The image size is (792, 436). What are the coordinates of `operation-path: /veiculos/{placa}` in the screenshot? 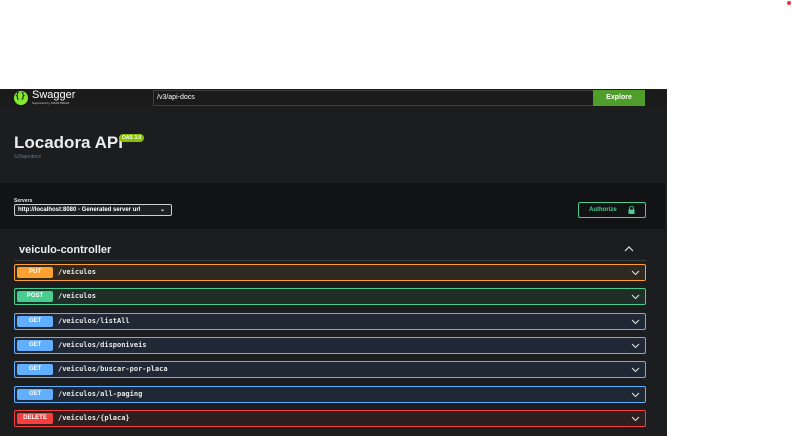 It's located at (94, 418).